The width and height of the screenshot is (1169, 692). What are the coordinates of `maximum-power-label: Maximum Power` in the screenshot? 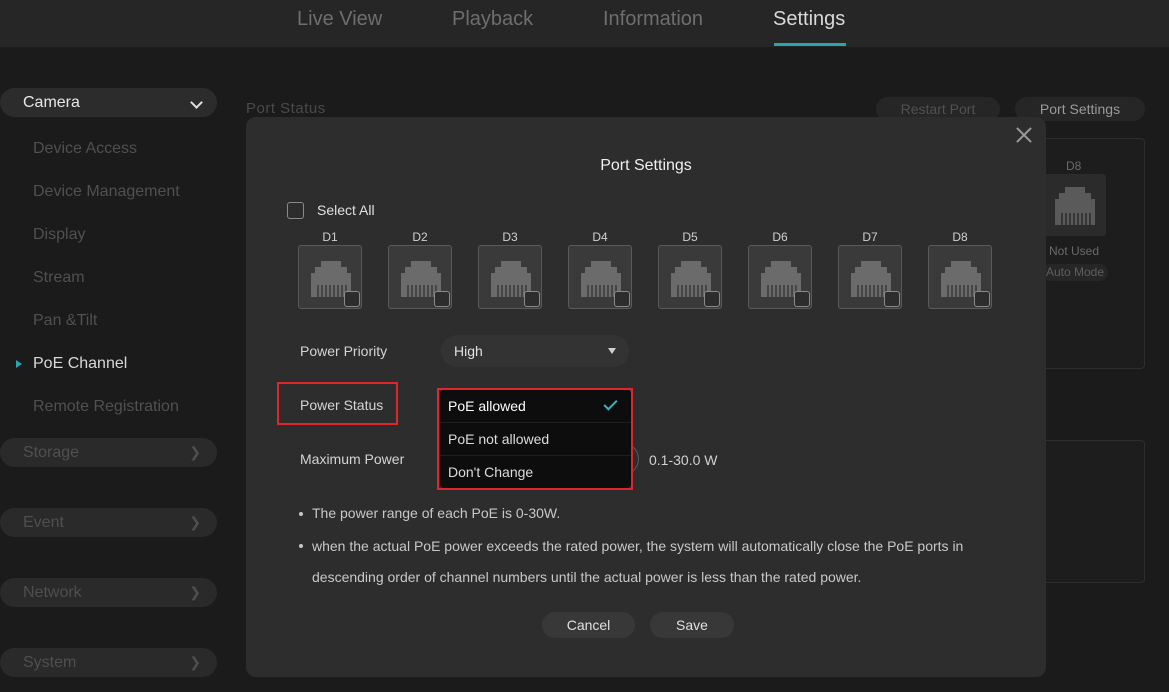 It's located at (352, 459).